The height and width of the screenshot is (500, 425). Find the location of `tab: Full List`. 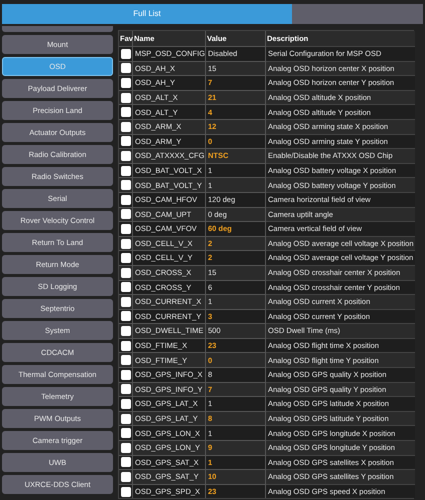

tab: Full List is located at coordinates (147, 14).